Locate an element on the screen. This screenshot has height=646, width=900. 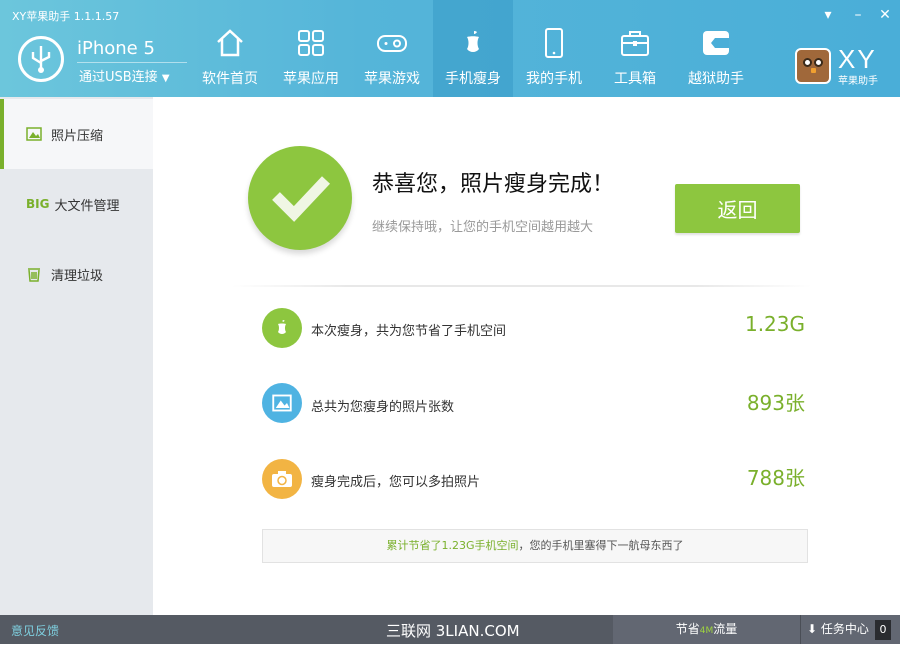
footer: 意见反馈 三联网 3LIAN.COM 节省4M流量 ⬇ 任务中心 0 is located at coordinates (450, 629).